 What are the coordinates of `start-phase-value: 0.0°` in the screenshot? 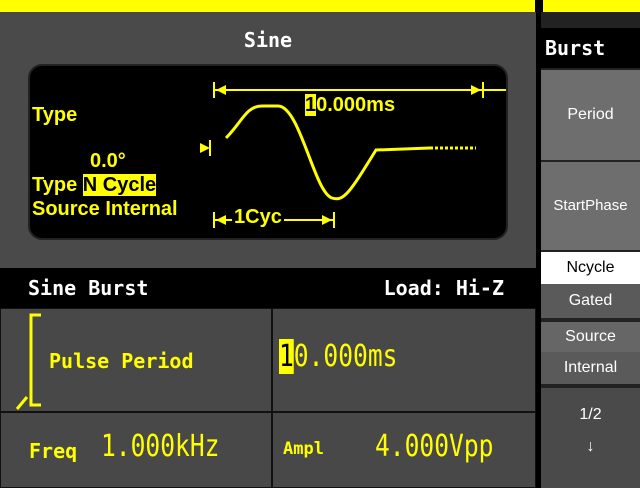 It's located at (108, 161).